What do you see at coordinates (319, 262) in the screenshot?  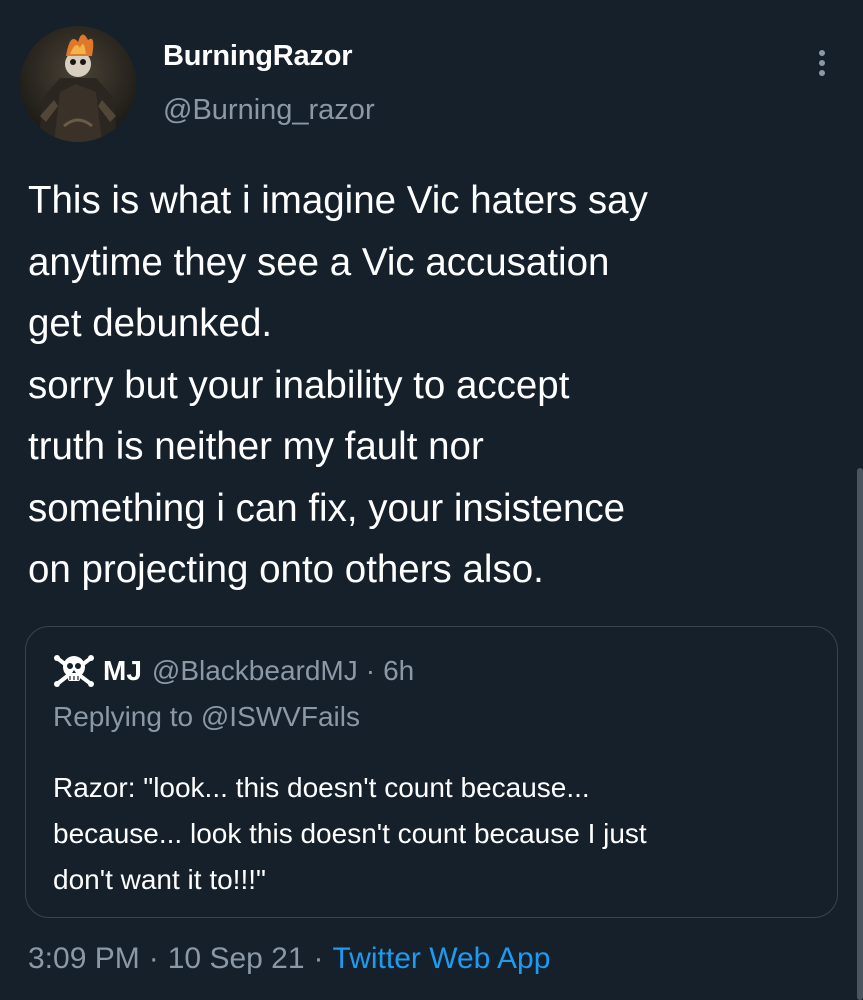 I see `tweet-text-line: anytime they see a Vic accusation` at bounding box center [319, 262].